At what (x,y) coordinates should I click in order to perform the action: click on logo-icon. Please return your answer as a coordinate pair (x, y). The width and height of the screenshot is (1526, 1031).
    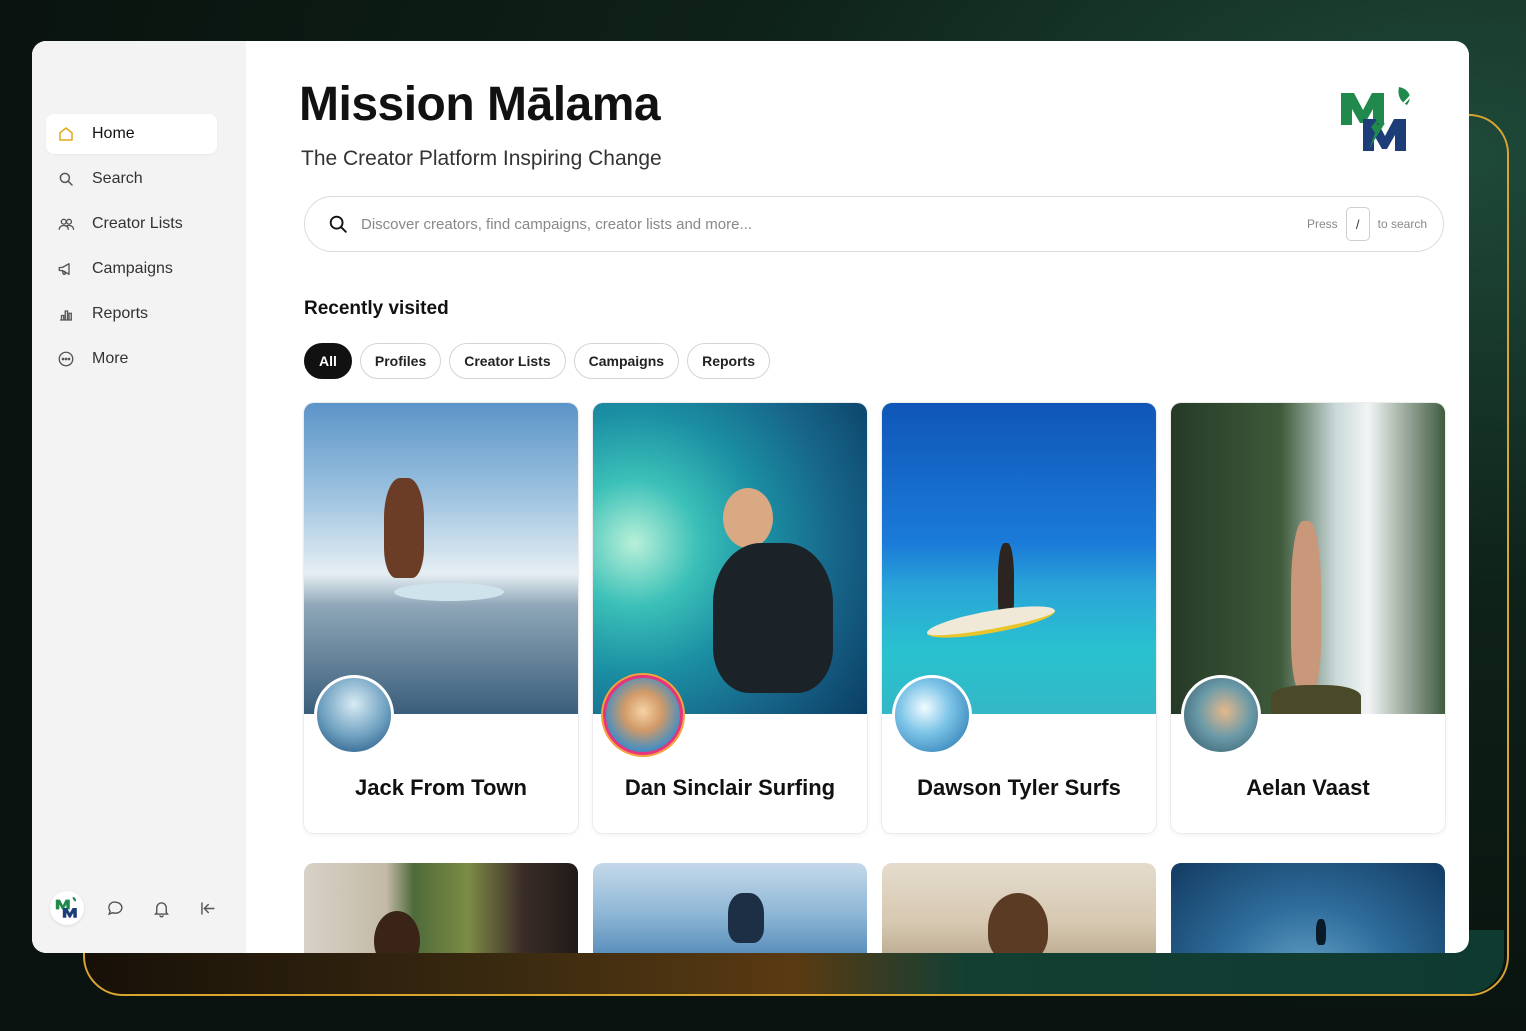
    Looking at the image, I should click on (66, 907).